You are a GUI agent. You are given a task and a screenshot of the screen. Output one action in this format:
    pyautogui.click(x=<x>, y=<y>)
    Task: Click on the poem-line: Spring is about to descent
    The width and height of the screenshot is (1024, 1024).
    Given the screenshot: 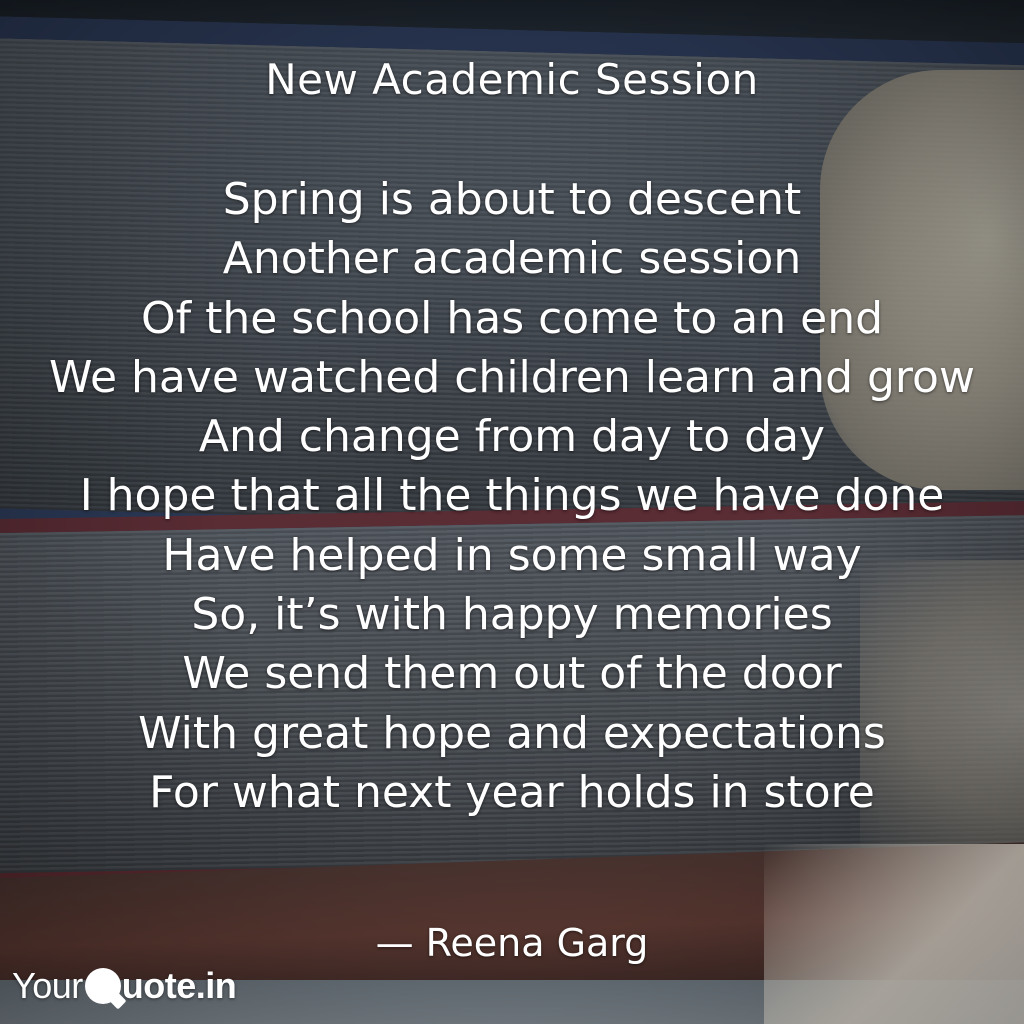 What is the action you would take?
    pyautogui.click(x=512, y=199)
    